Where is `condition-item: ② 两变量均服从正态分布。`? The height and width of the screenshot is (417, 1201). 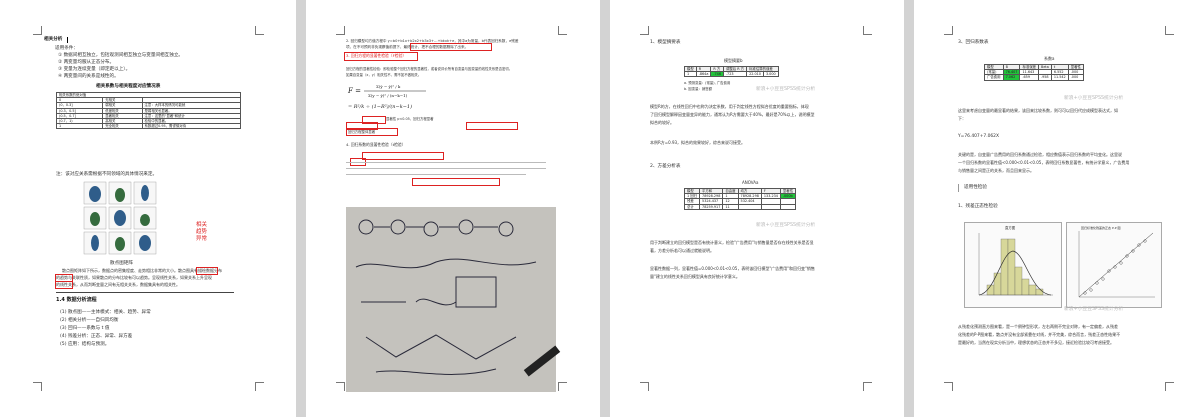 condition-item: ② 两变量均服从正态分布。 is located at coordinates (86, 62).